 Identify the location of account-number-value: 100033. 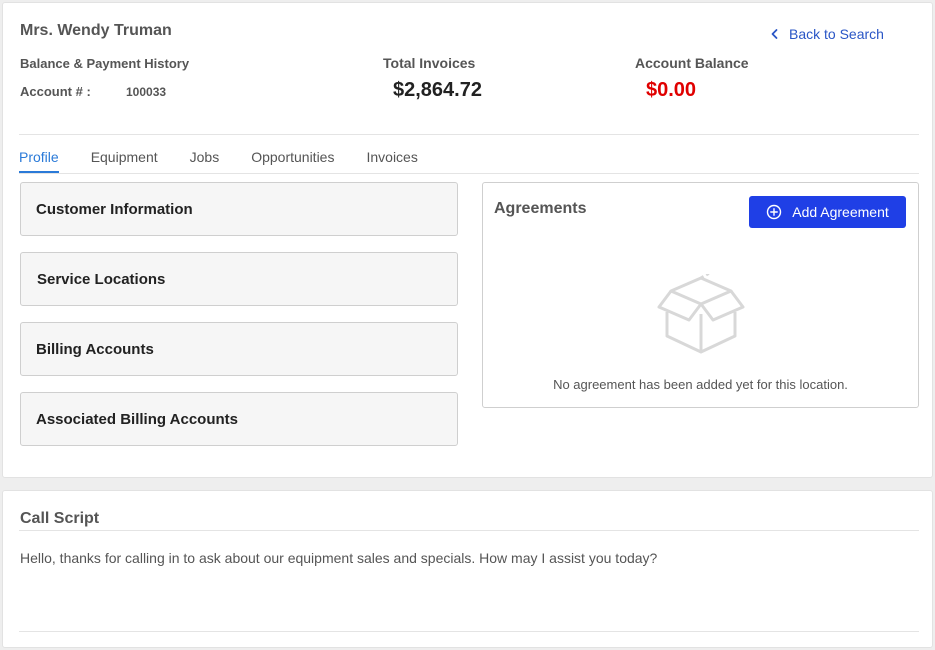
(146, 92).